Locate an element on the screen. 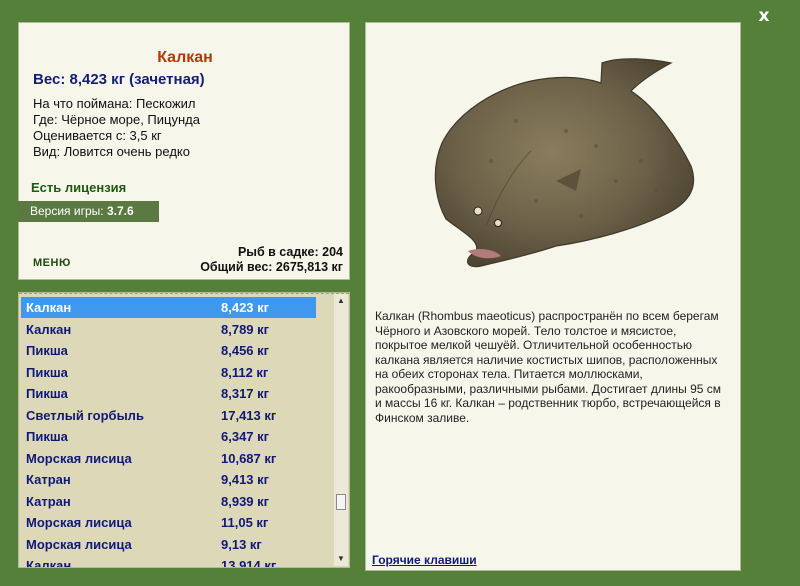 This screenshot has height=586, width=800. scrollbar: ▲ ▼ is located at coordinates (341, 430).